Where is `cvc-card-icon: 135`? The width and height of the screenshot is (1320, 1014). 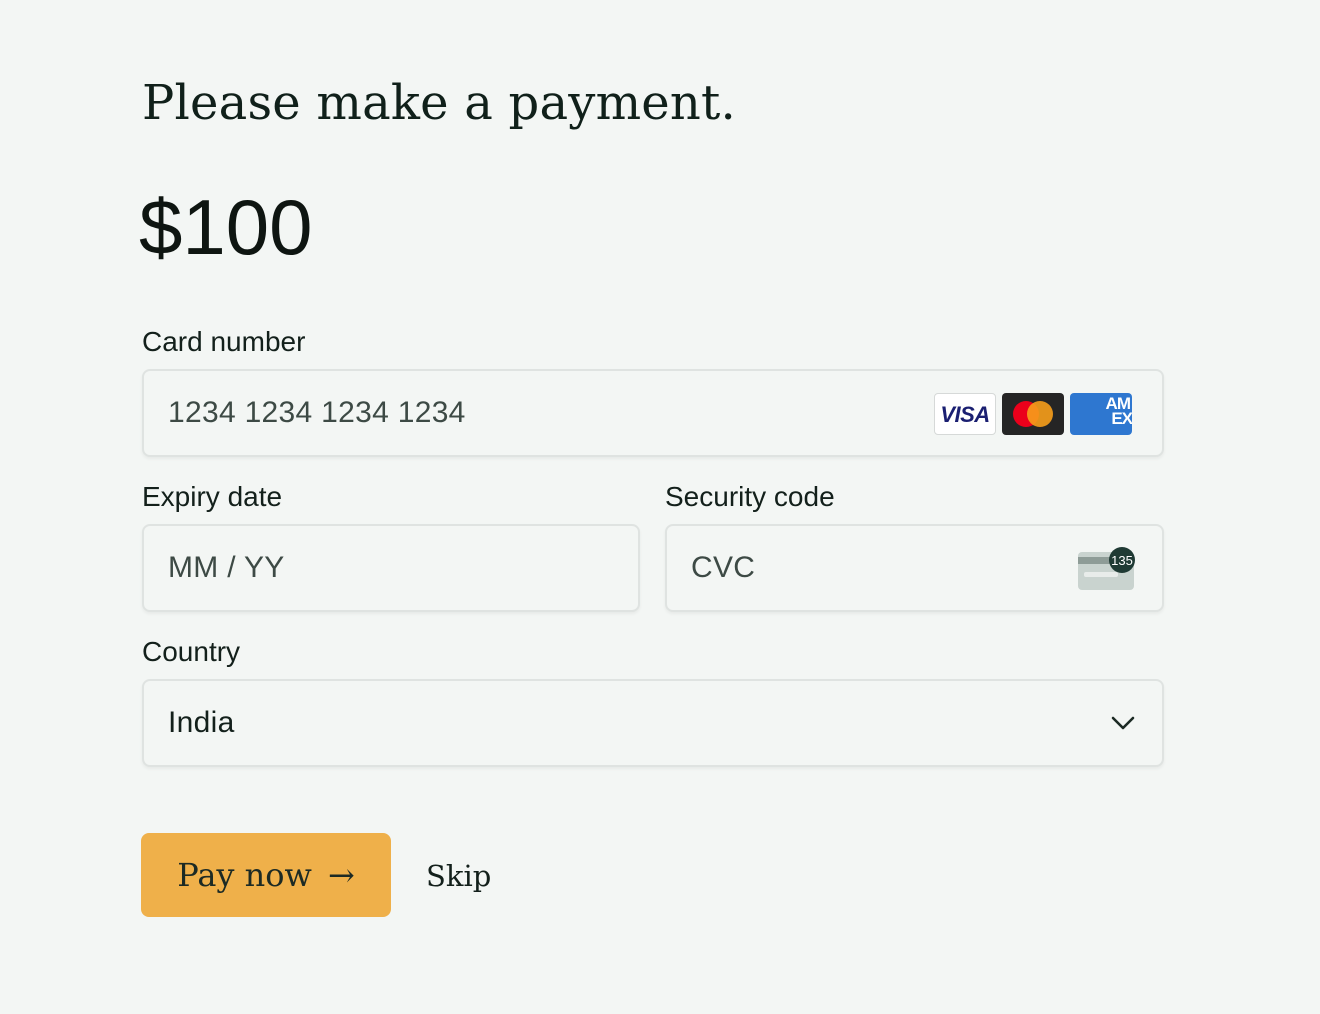 cvc-card-icon: 135 is located at coordinates (1106, 568).